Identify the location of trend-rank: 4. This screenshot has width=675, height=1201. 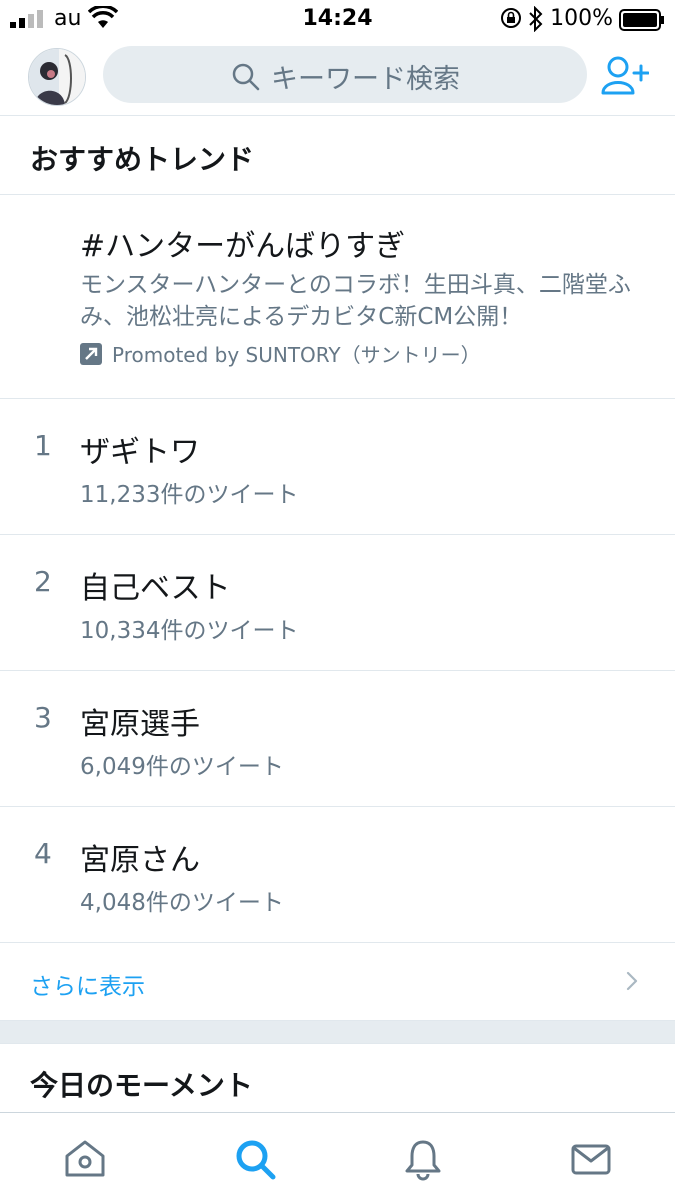
(43, 853).